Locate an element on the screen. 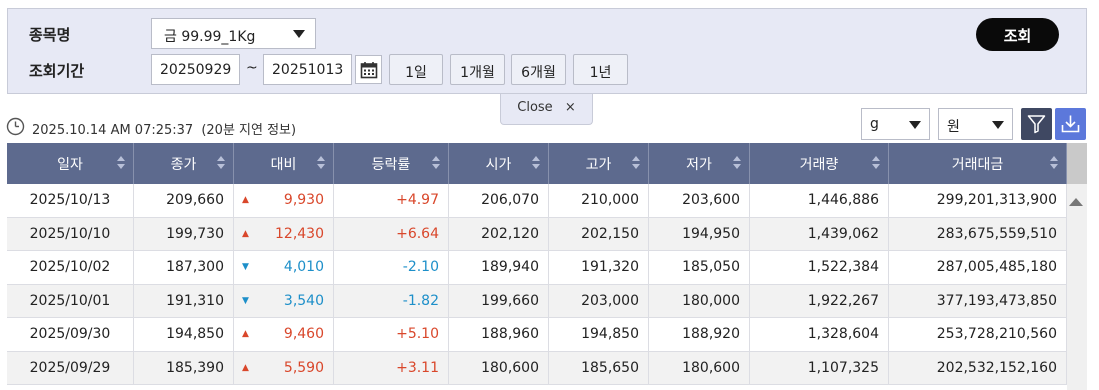 The width and height of the screenshot is (1099, 390). change-value: 12,430 is located at coordinates (299, 233).